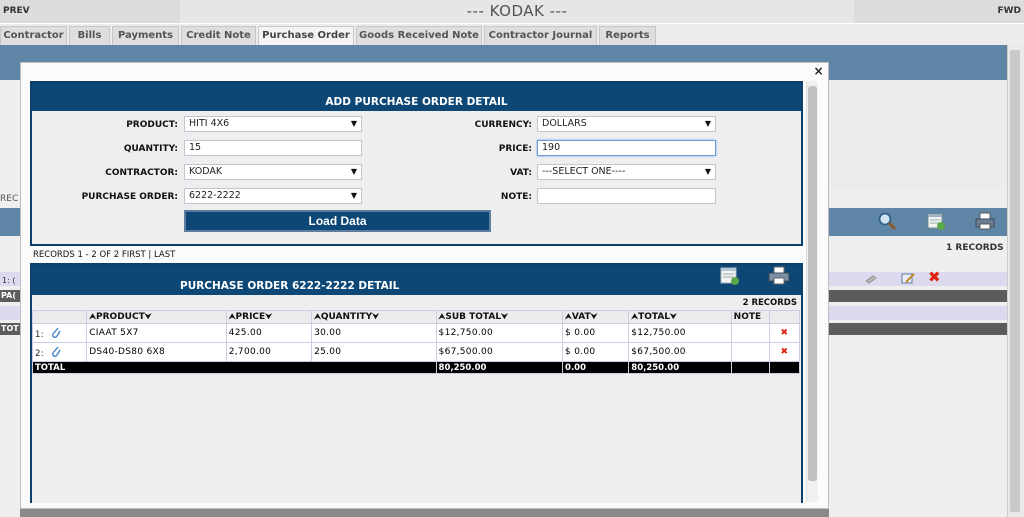 This screenshot has width=1024, height=517. I want to click on contractor-value: KODAK, so click(206, 171).